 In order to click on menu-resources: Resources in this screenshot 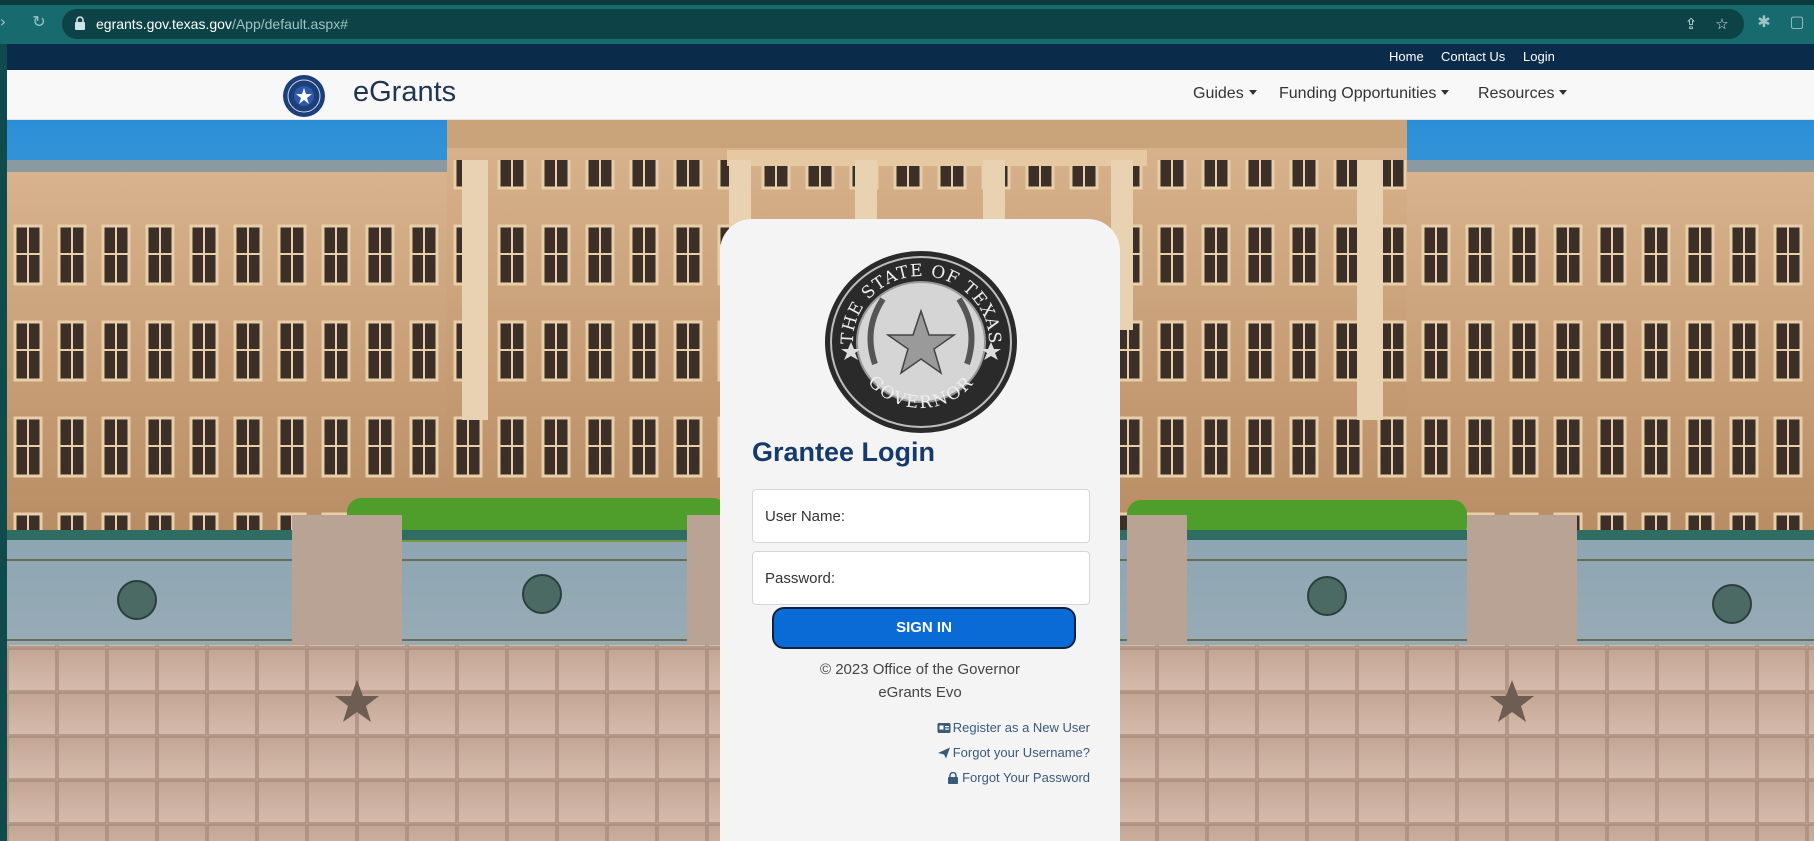, I will do `click(1523, 94)`.